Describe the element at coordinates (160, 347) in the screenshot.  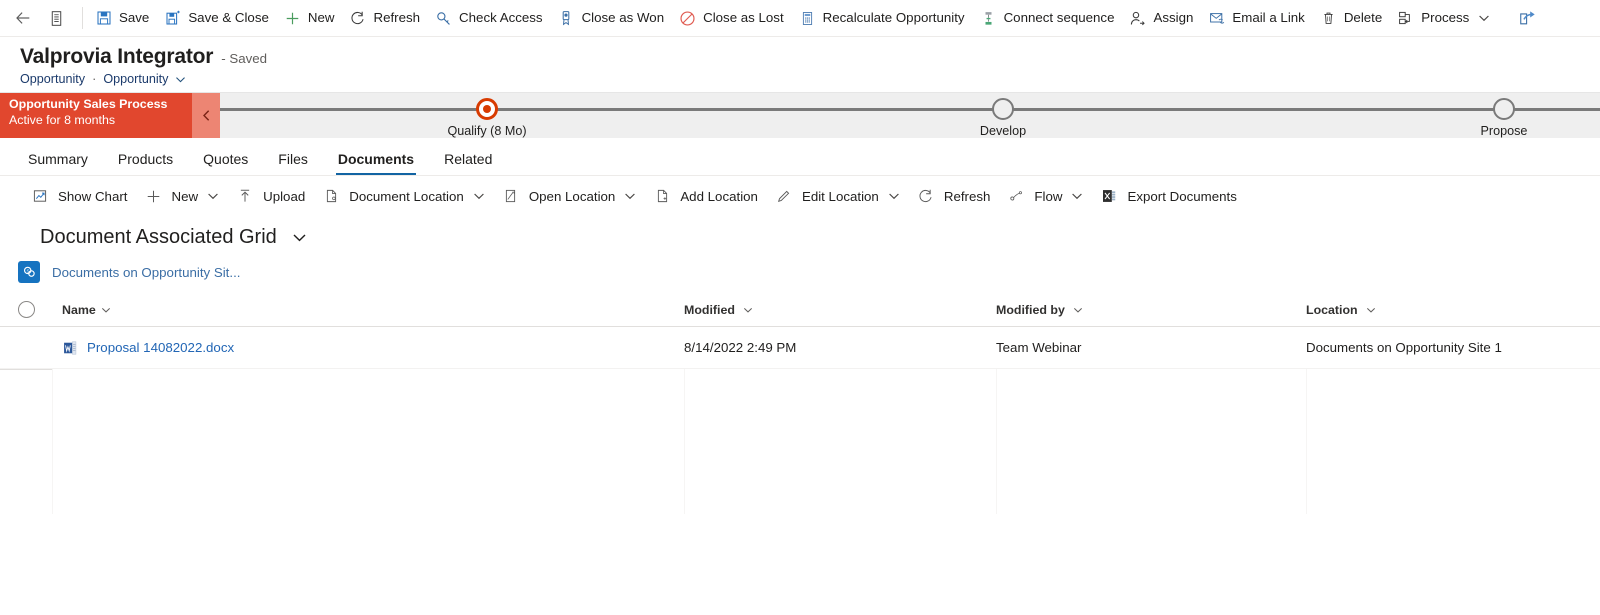
I see `document-name-link: Proposal 14082022.docx` at that location.